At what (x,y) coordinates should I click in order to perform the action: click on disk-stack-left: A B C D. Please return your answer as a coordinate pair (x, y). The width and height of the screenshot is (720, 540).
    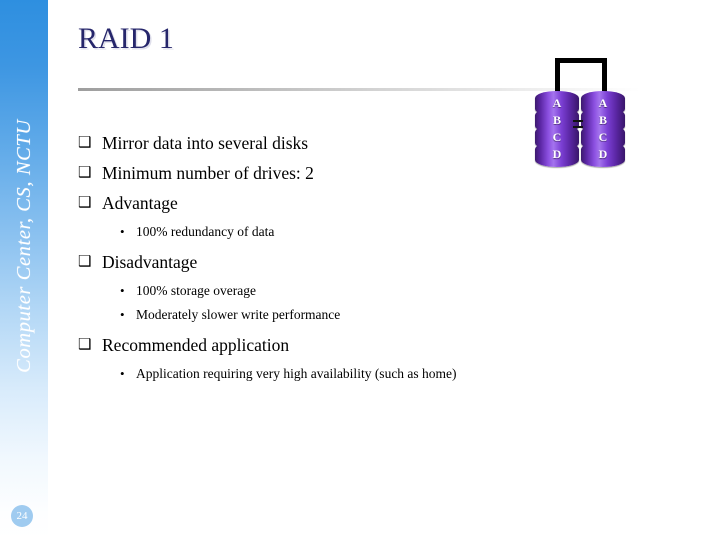
    Looking at the image, I should click on (557, 129).